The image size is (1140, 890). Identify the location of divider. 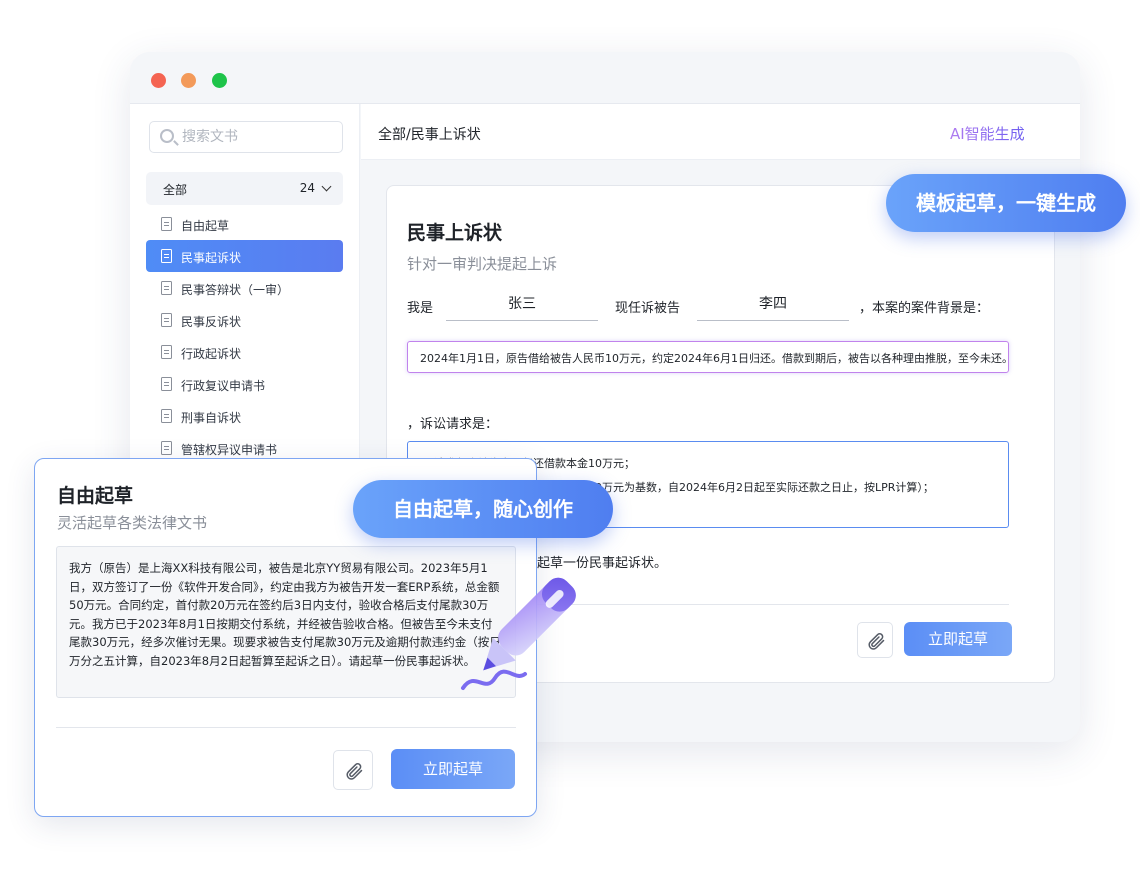
(286, 727).